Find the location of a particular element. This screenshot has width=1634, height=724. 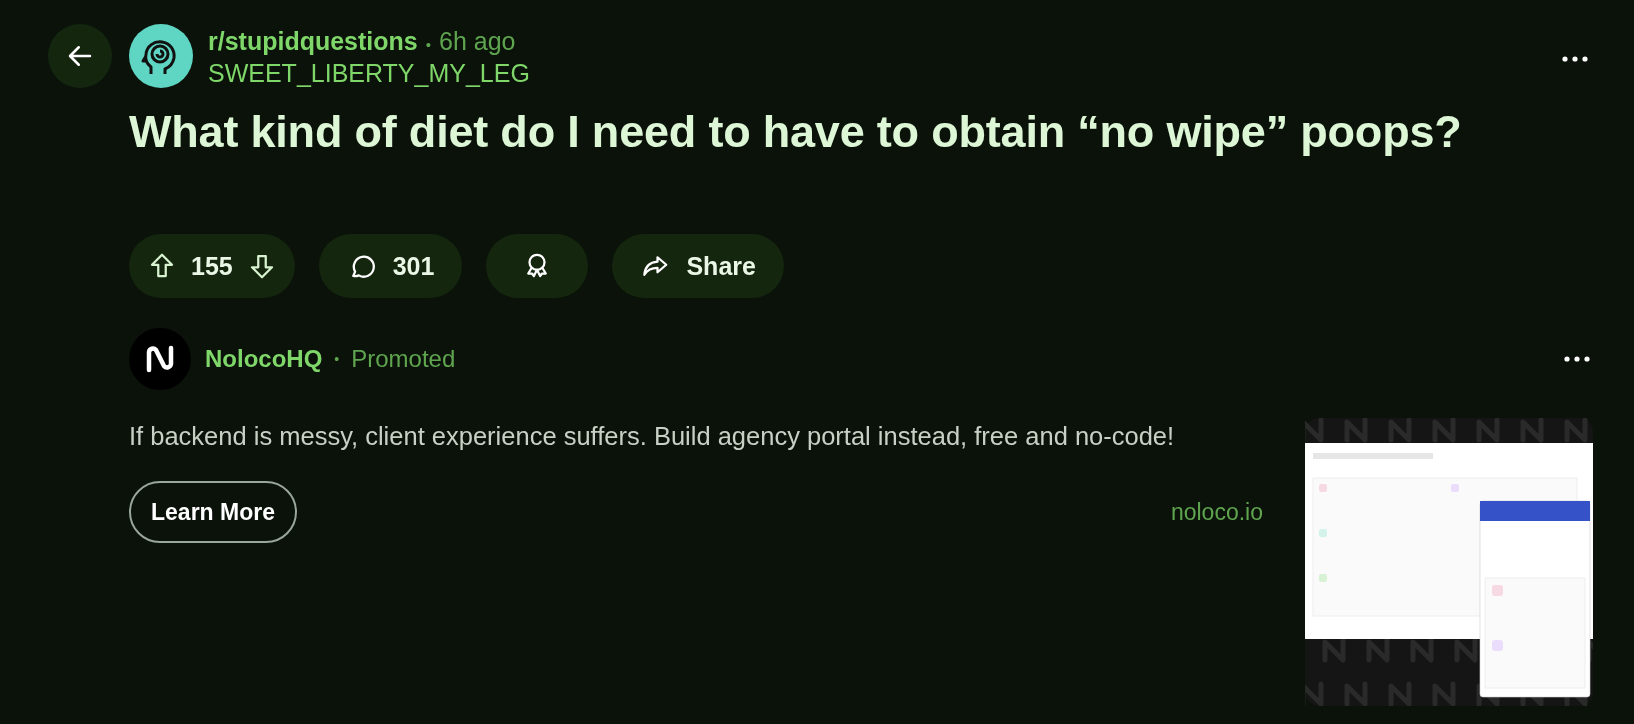

subreddit-avatar-icon is located at coordinates (161, 56).